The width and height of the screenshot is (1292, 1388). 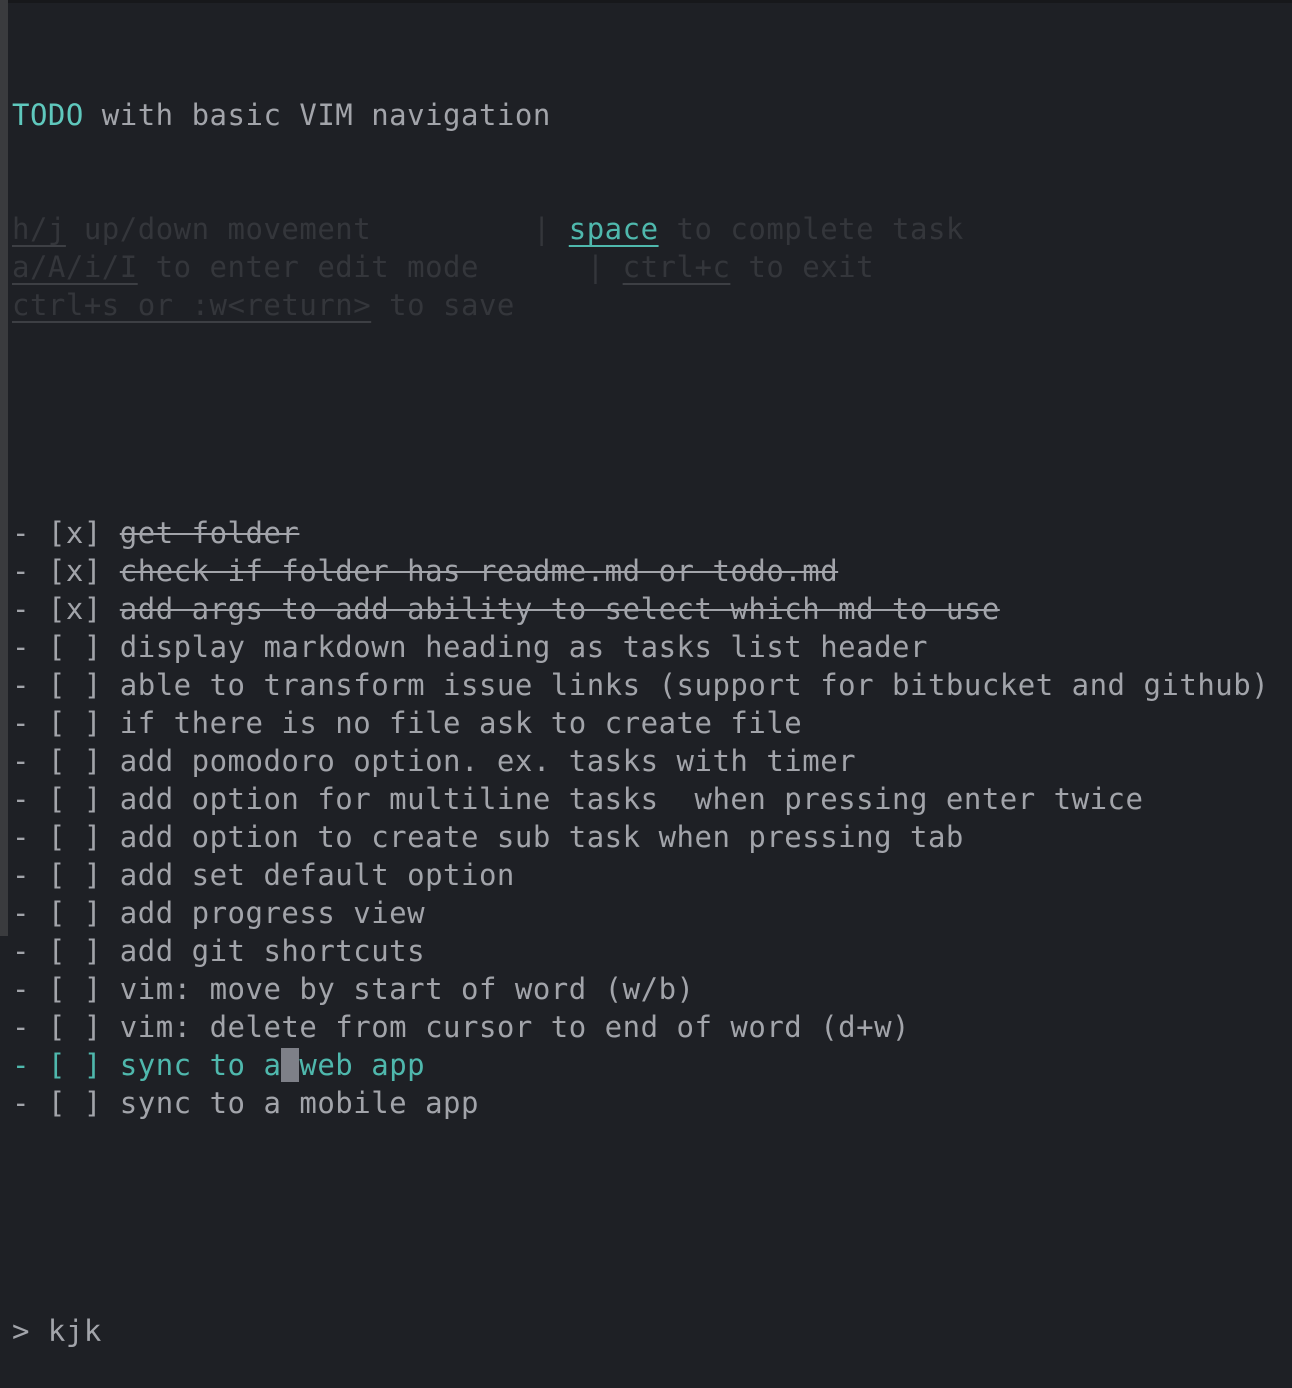 What do you see at coordinates (811, 229) in the screenshot?
I see `help-description: to complete task` at bounding box center [811, 229].